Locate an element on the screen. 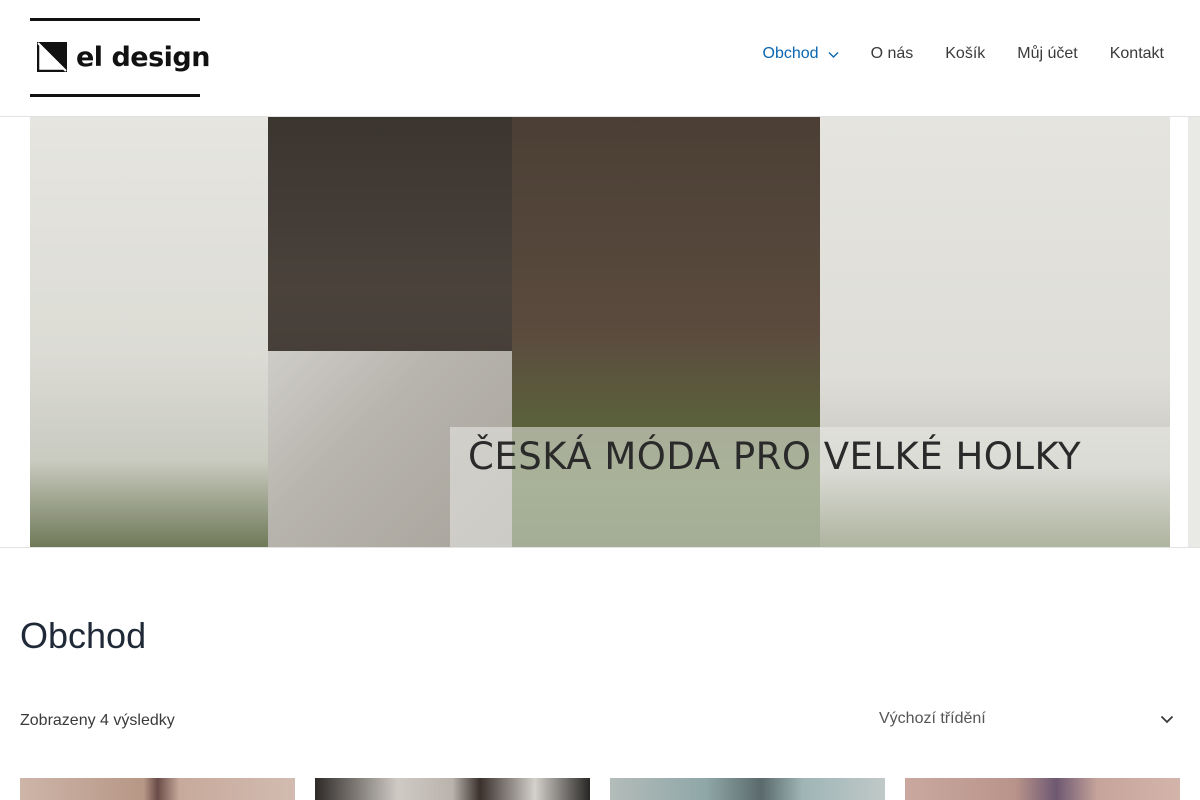  nav-item-obchod: Obchod is located at coordinates (801, 54).